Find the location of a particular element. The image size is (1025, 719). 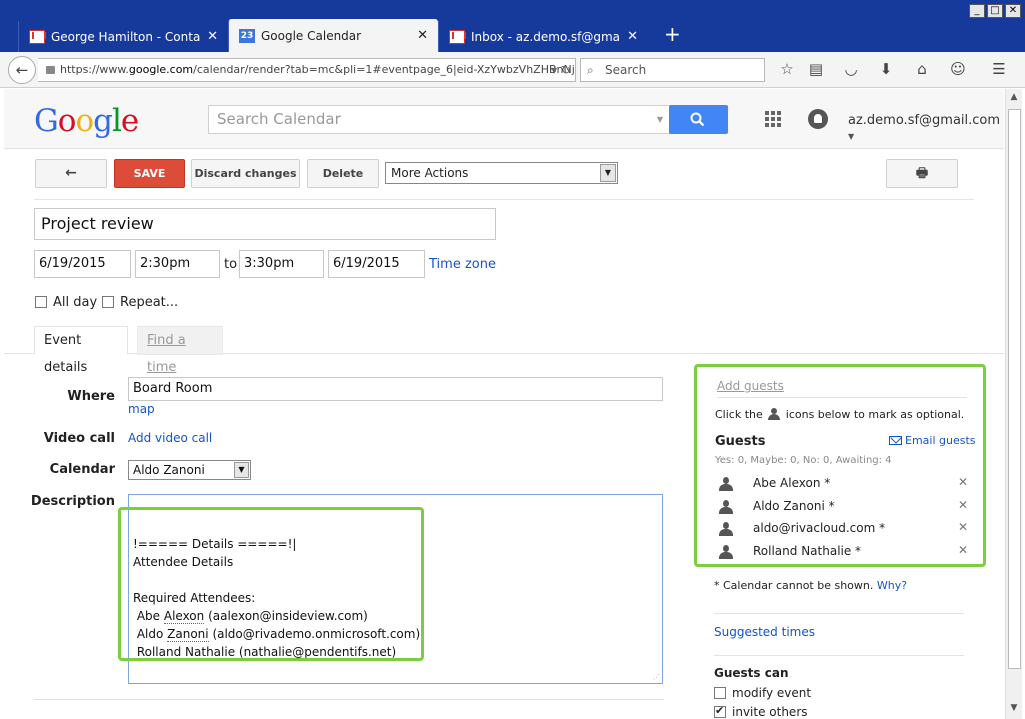

invite-others-label: invite others is located at coordinates (770, 712).